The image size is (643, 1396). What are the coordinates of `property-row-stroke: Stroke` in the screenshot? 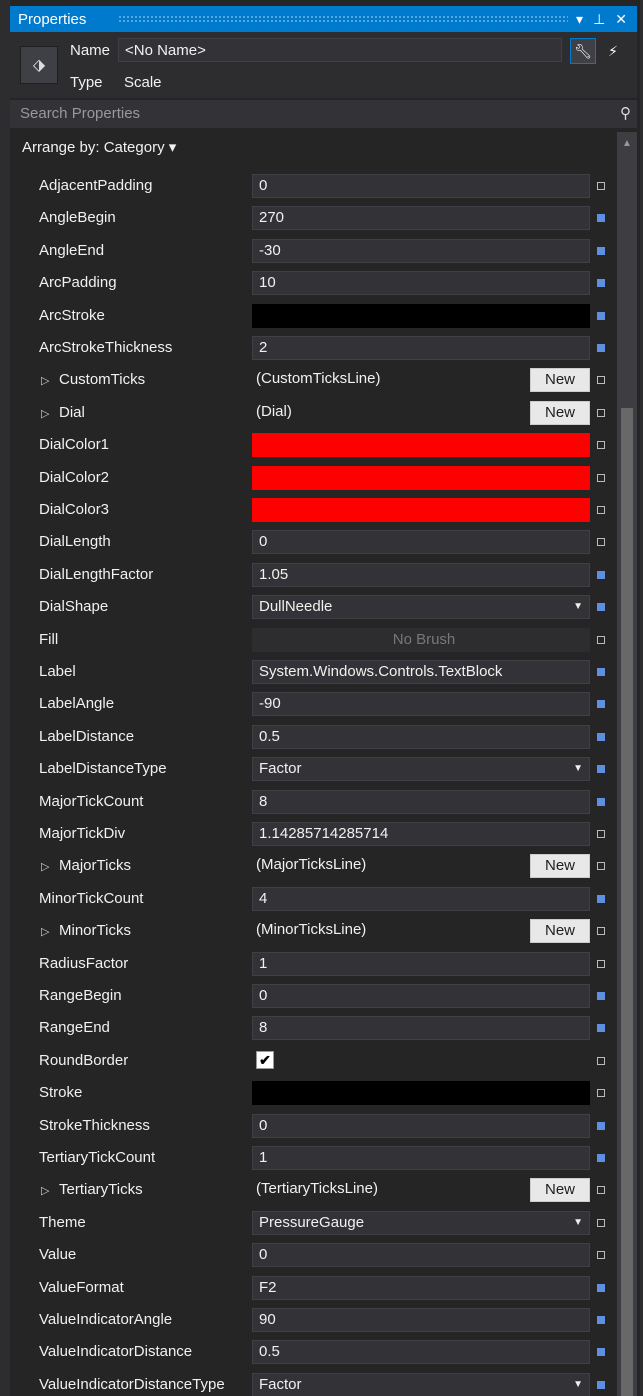 It's located at (313, 1093).